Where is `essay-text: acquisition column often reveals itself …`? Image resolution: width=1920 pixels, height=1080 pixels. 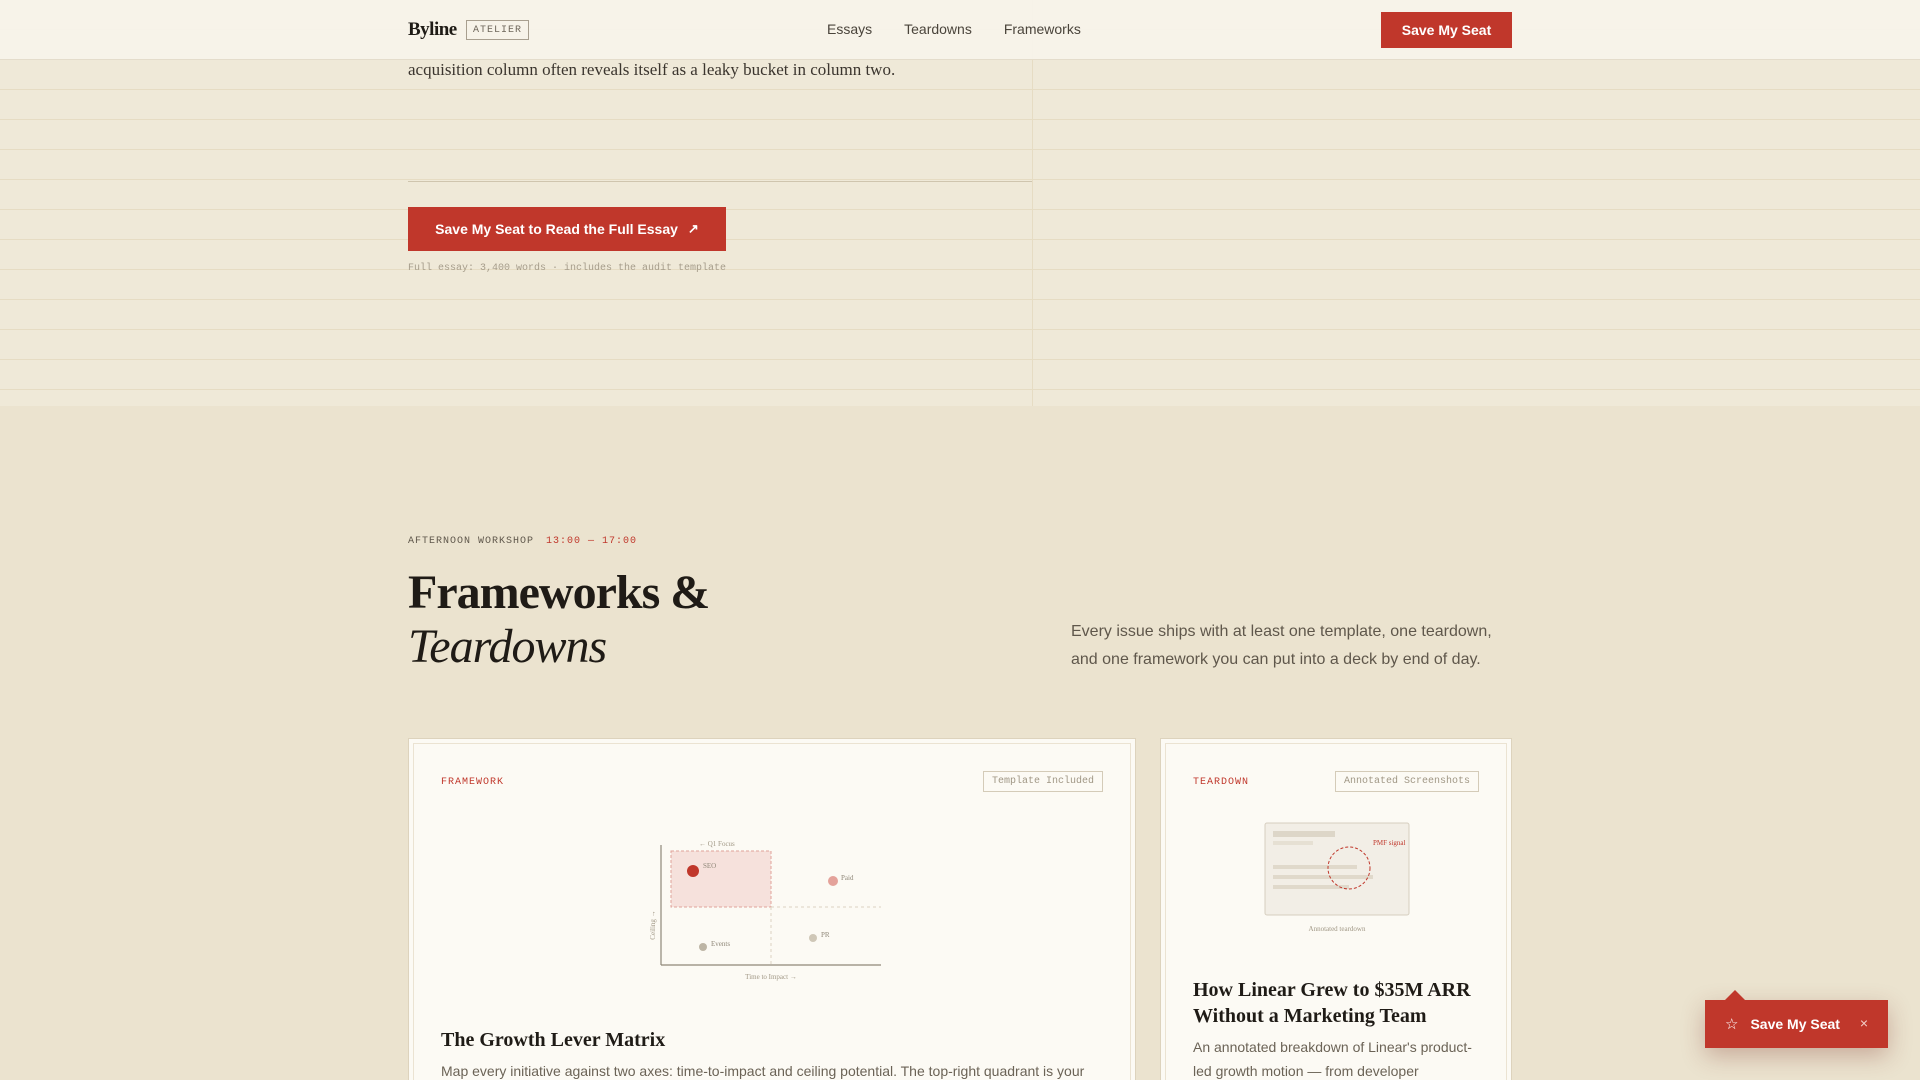 essay-text: acquisition column often reveals itself … is located at coordinates (652, 69).